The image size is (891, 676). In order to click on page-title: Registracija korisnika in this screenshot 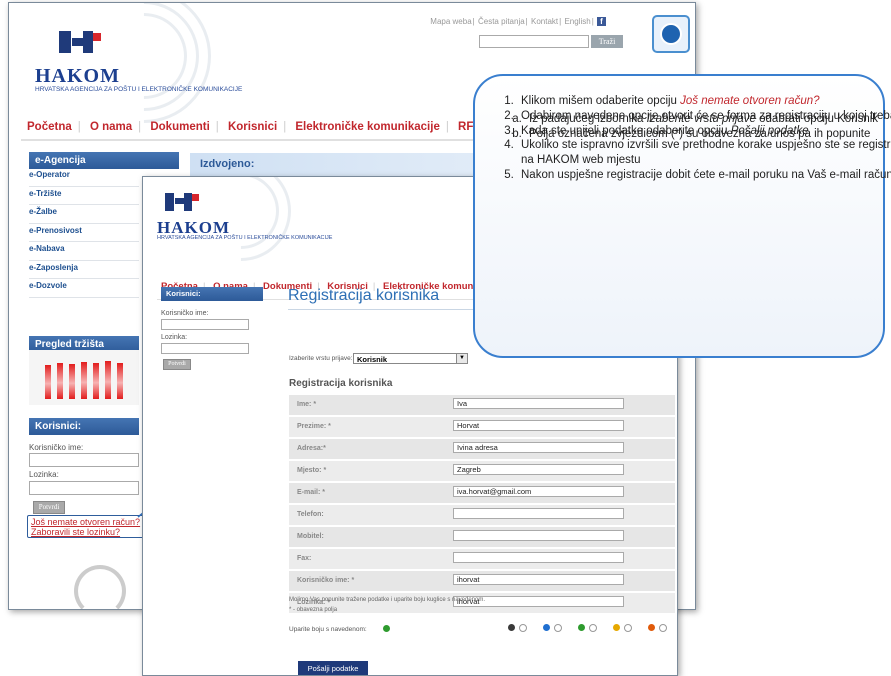, I will do `click(364, 295)`.